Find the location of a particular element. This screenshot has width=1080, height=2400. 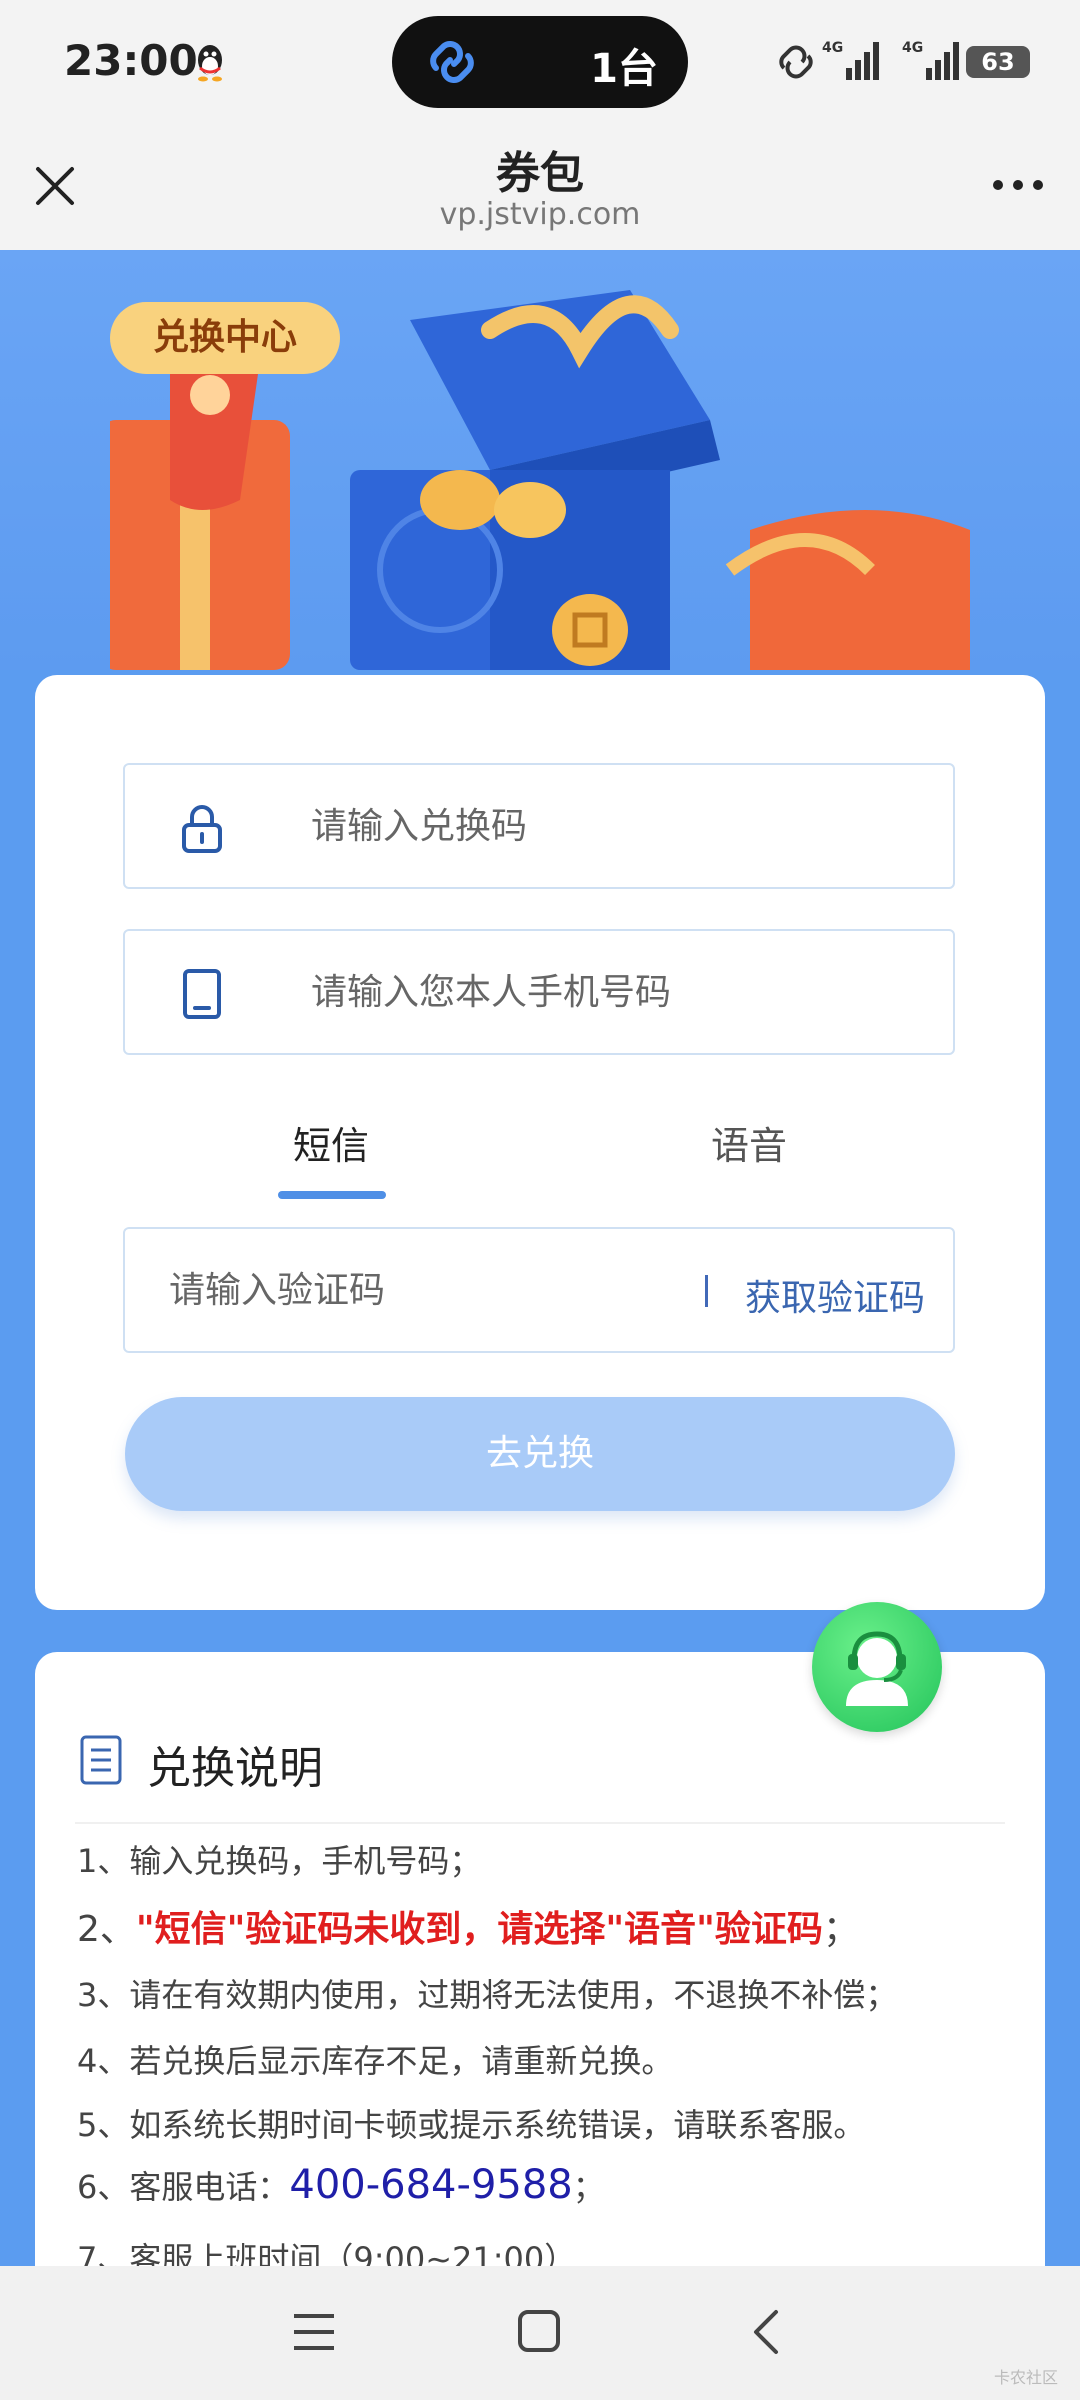

phone-input is located at coordinates (611, 992).